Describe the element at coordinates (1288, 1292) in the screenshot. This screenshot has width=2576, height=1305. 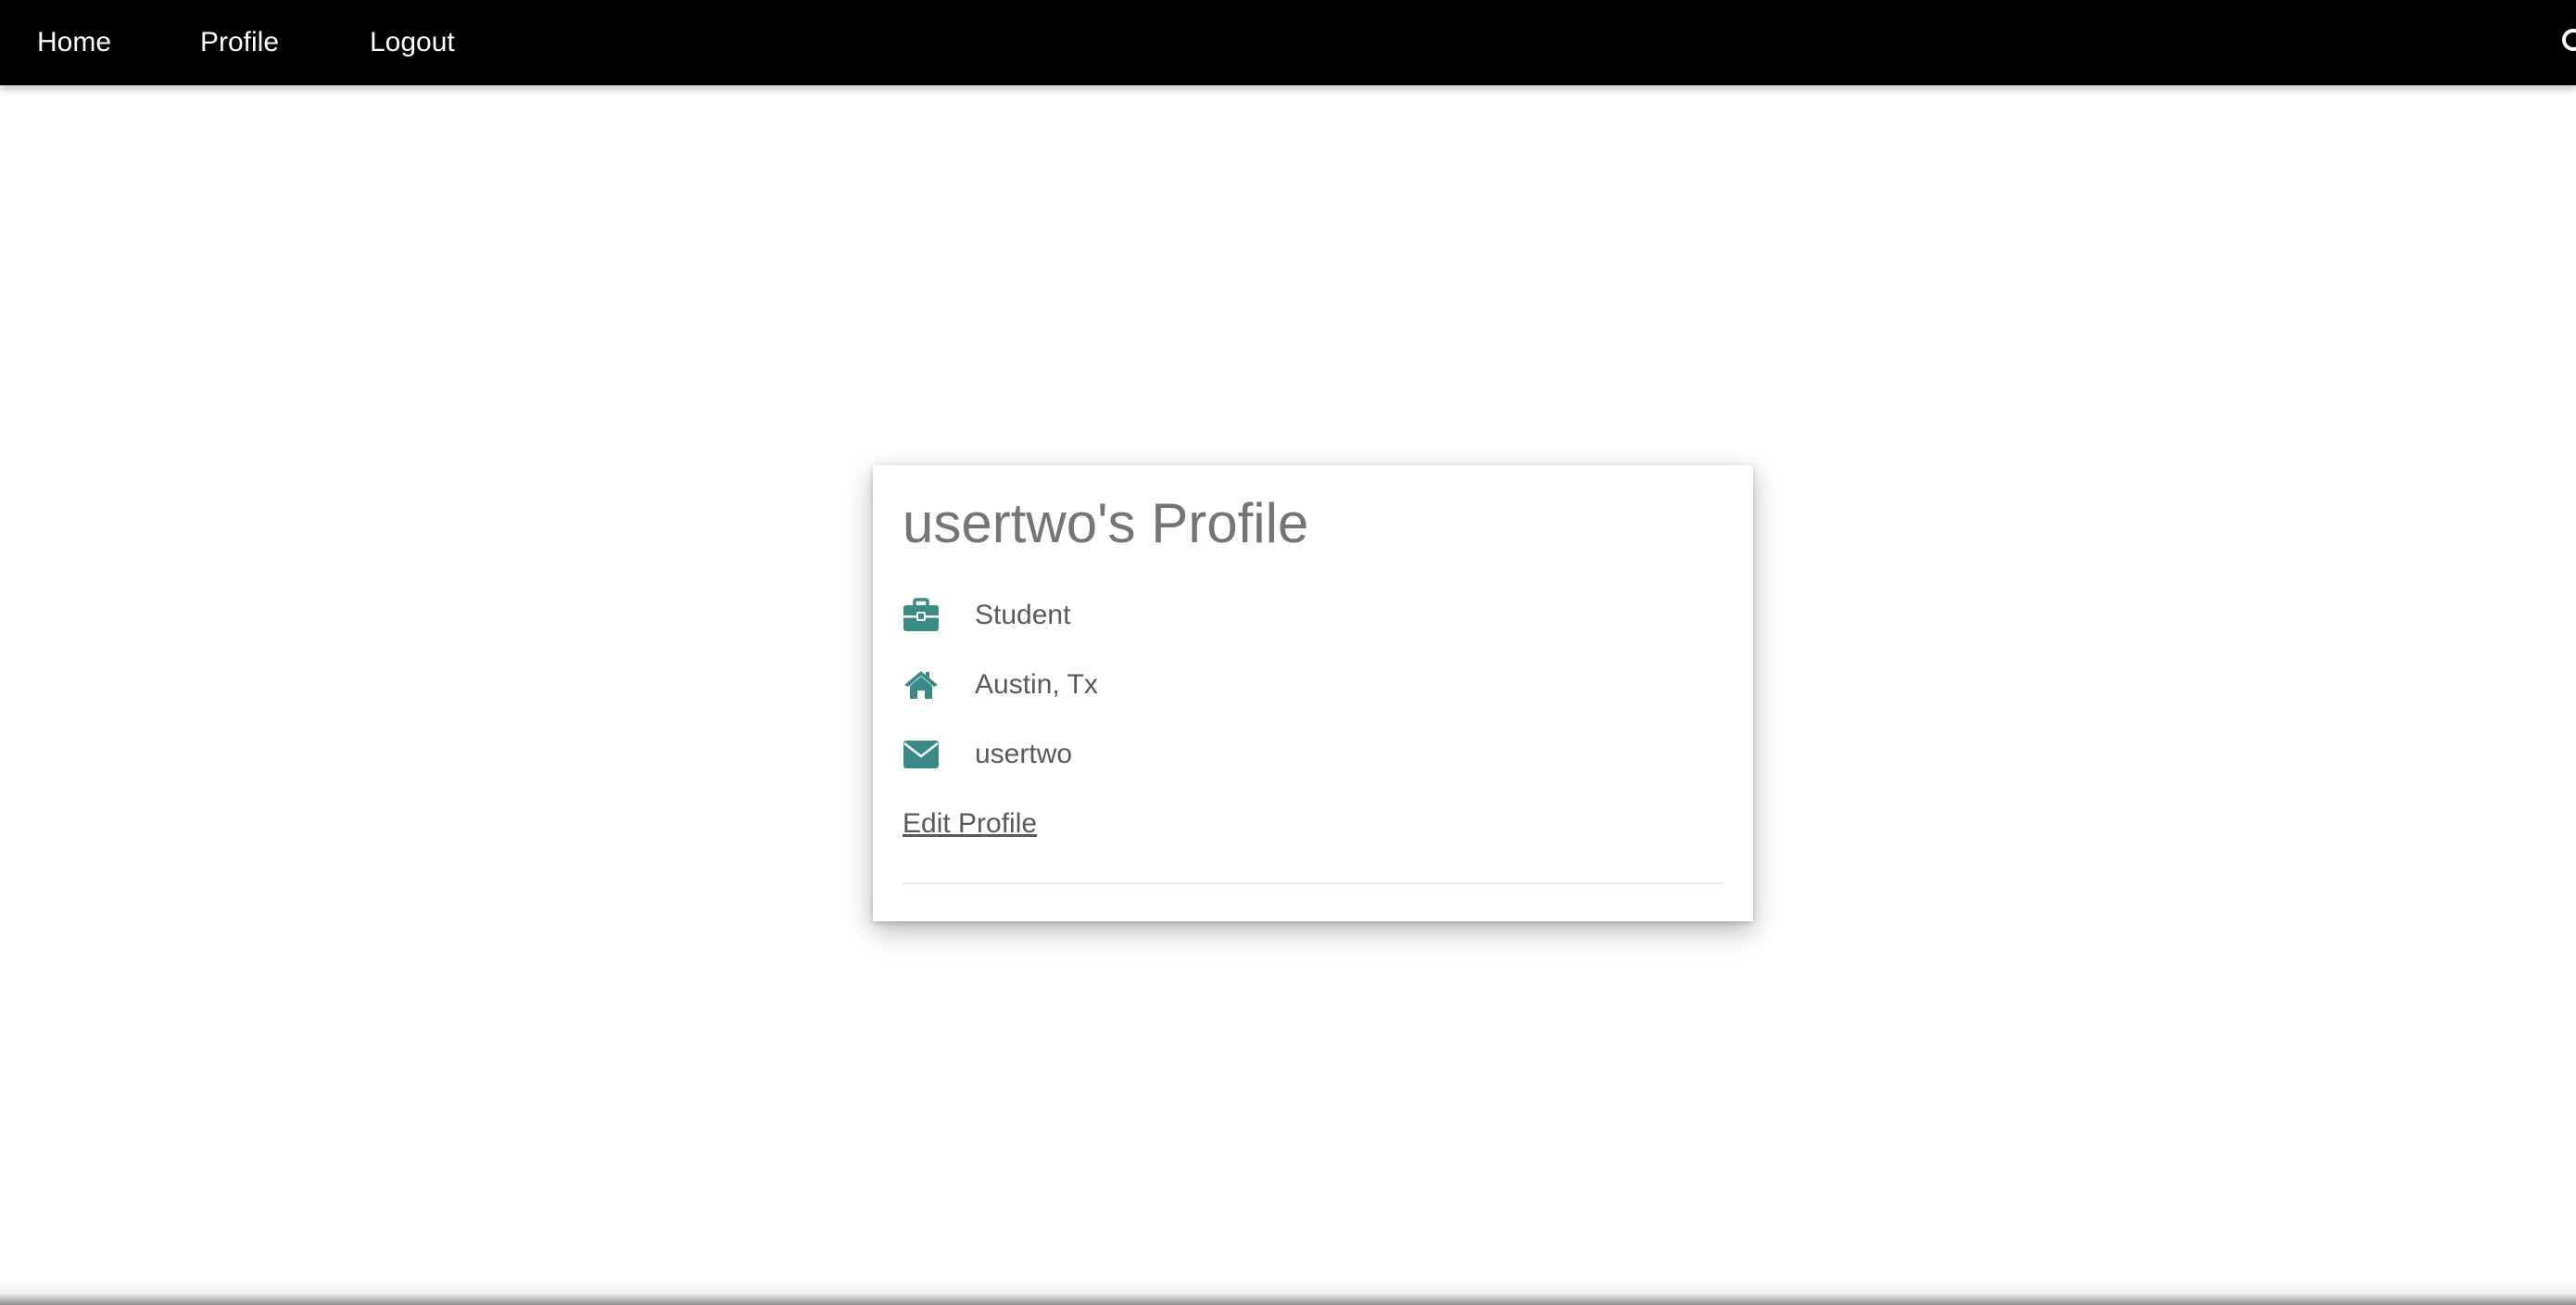
I see `bottom-edge-shadow` at that location.